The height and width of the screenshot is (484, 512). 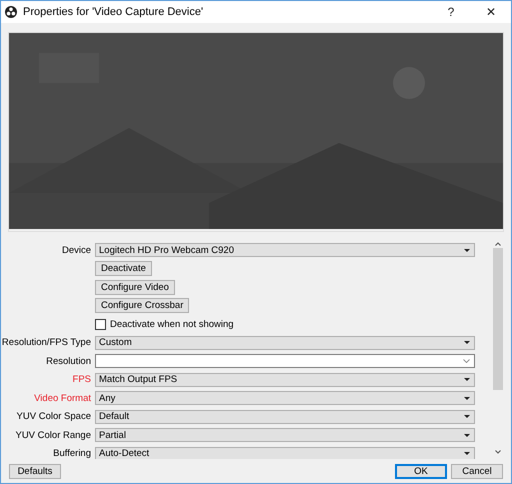 I want to click on chevron-down-icon, so click(x=466, y=361).